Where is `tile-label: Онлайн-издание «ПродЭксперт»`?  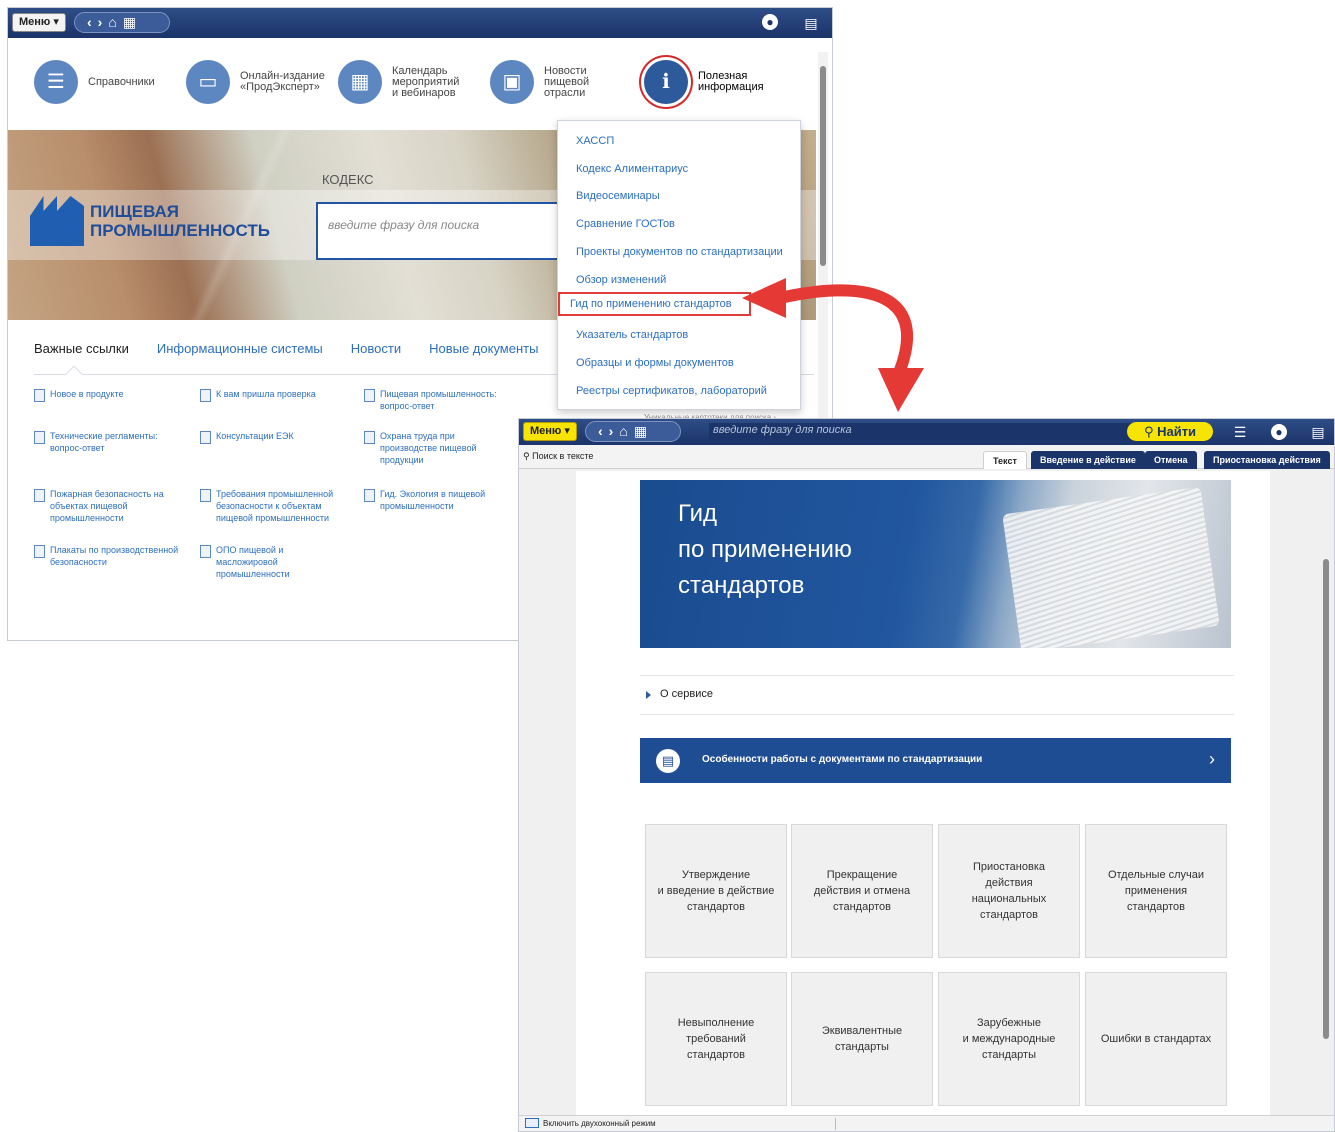
tile-label: Онлайн-издание «ПродЭксперт» is located at coordinates (282, 81).